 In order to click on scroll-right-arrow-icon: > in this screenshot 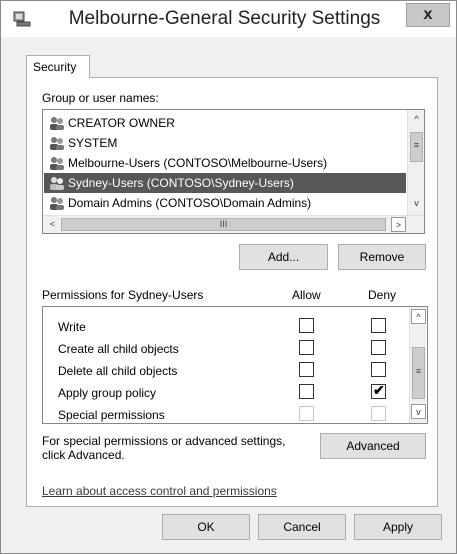, I will do `click(398, 224)`.